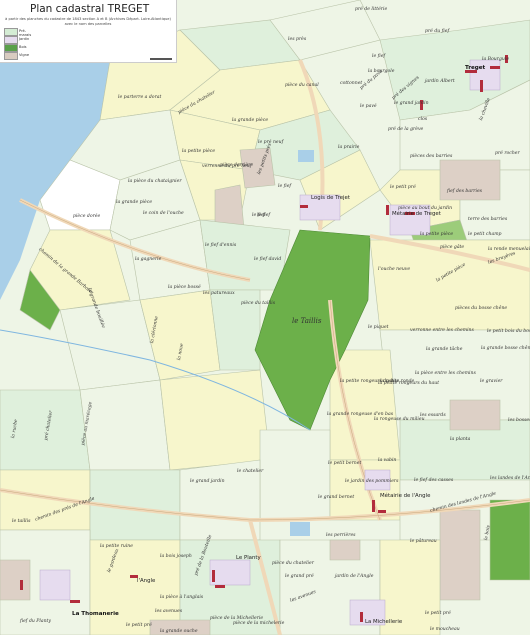 Image resolution: width=530 pixels, height=635 pixels. Describe the element at coordinates (169, 611) in the screenshot. I see `parcel-label: les avenues` at that location.